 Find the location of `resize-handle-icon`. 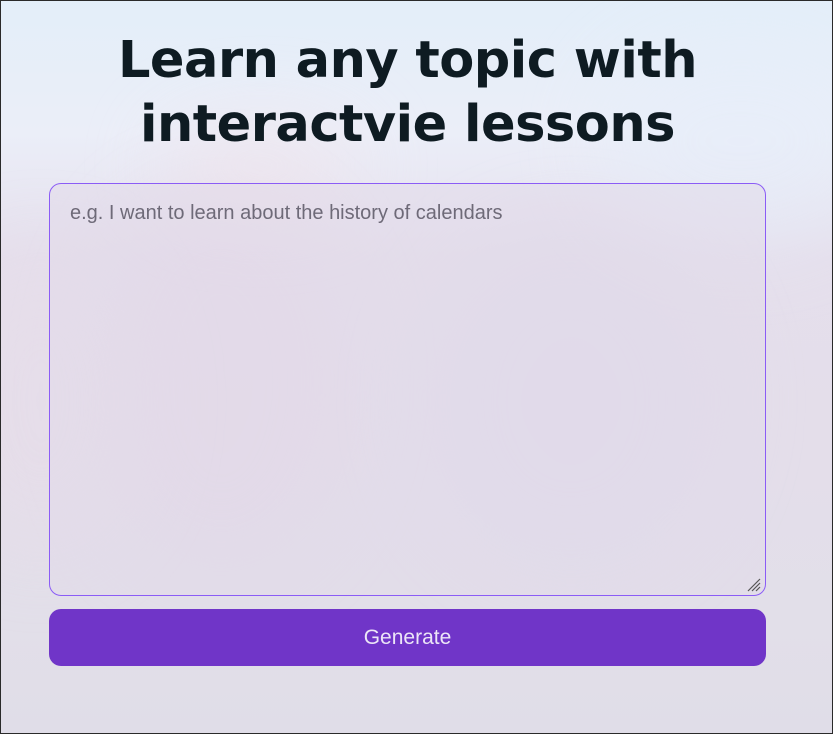

resize-handle-icon is located at coordinates (753, 584).